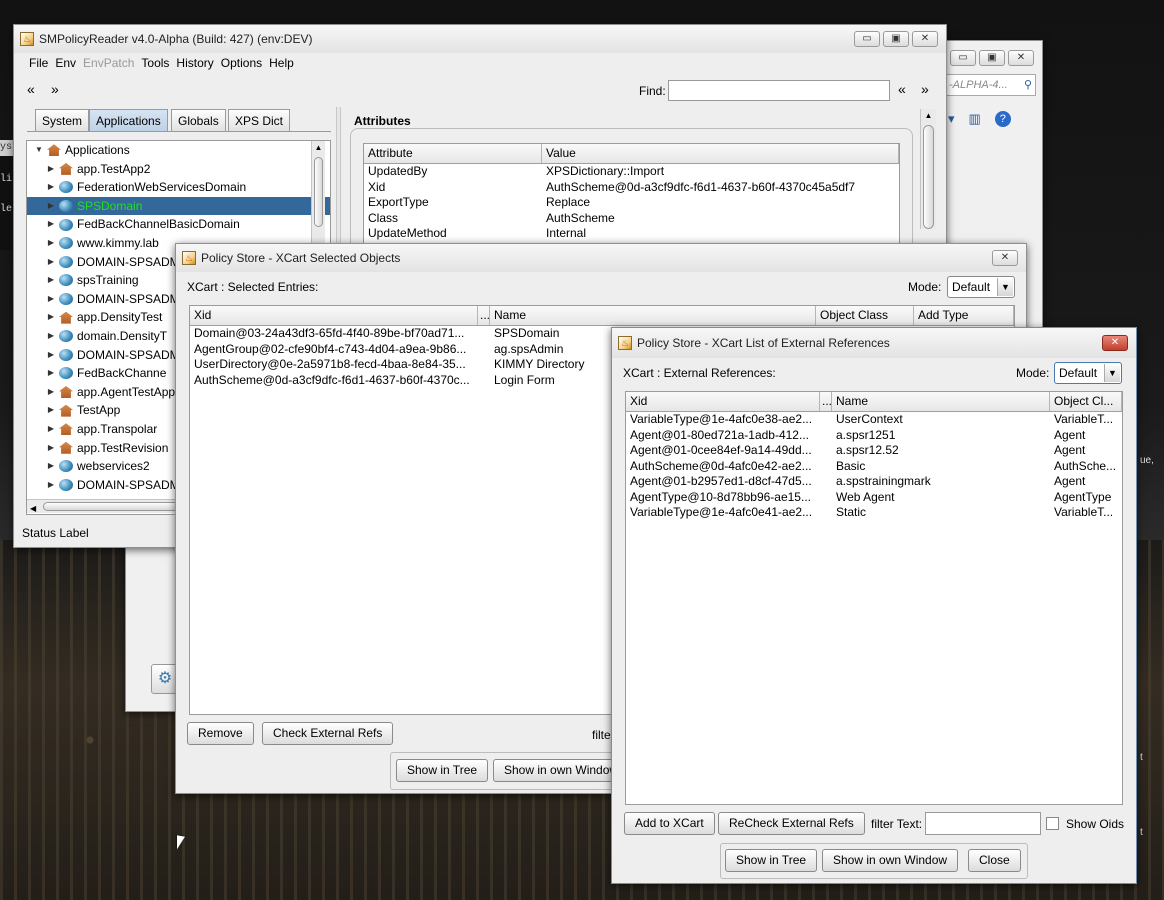 This screenshot has width=1164, height=900. What do you see at coordinates (122, 373) in the screenshot?
I see `tree-item-label: FedBackChanne` at bounding box center [122, 373].